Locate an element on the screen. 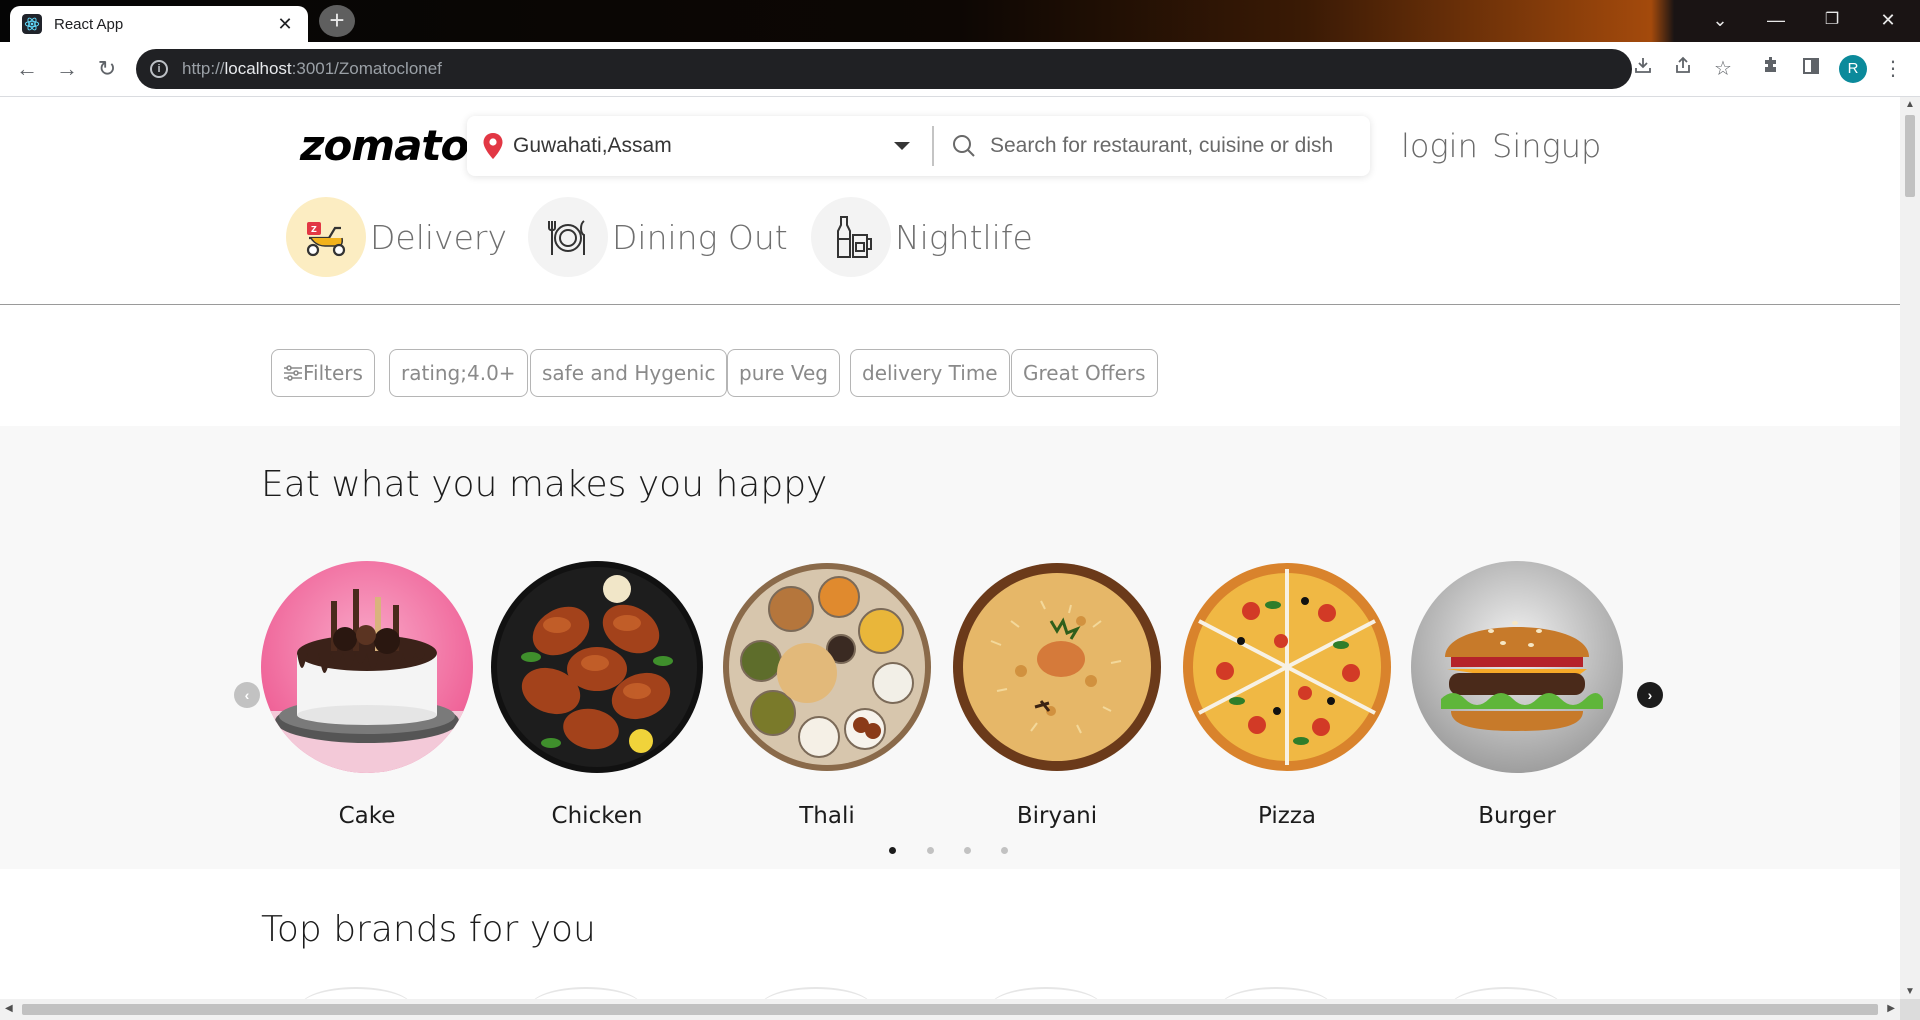 This screenshot has height=1020, width=1920. tab-title: React App is located at coordinates (89, 24).